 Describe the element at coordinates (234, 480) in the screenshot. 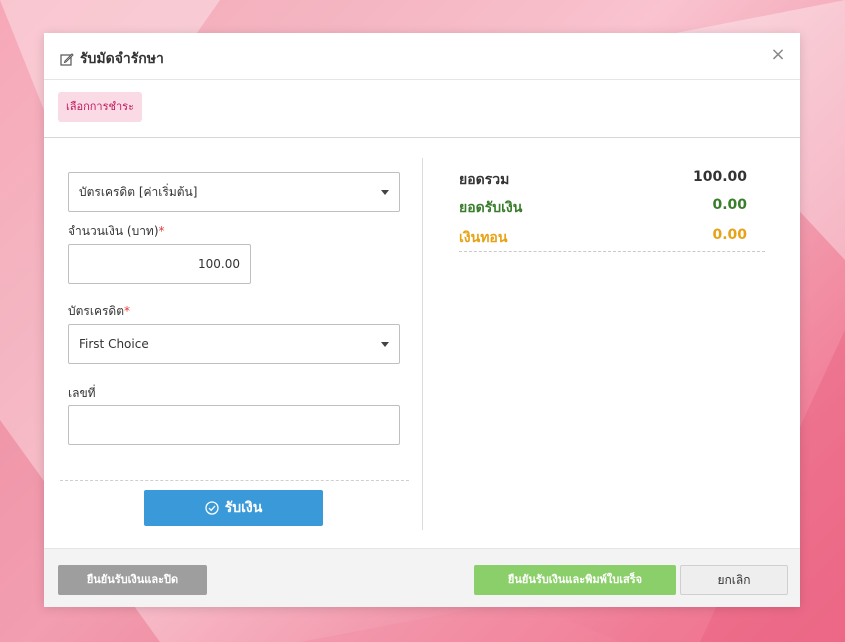

I see `form-divider` at that location.